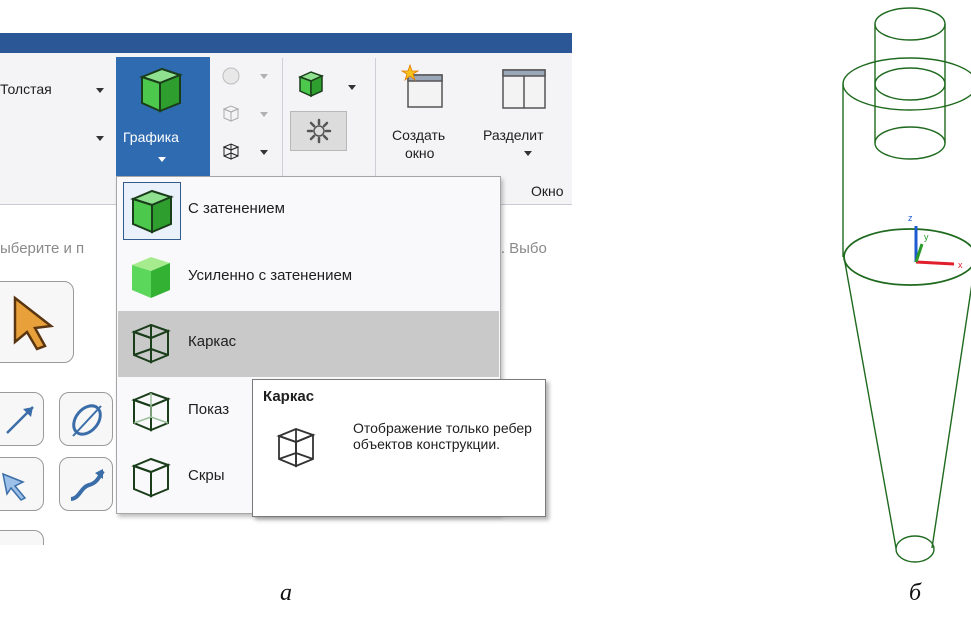 The width and height of the screenshot is (971, 617). What do you see at coordinates (236, 208) in the screenshot?
I see `menu-item-label: С затенением` at bounding box center [236, 208].